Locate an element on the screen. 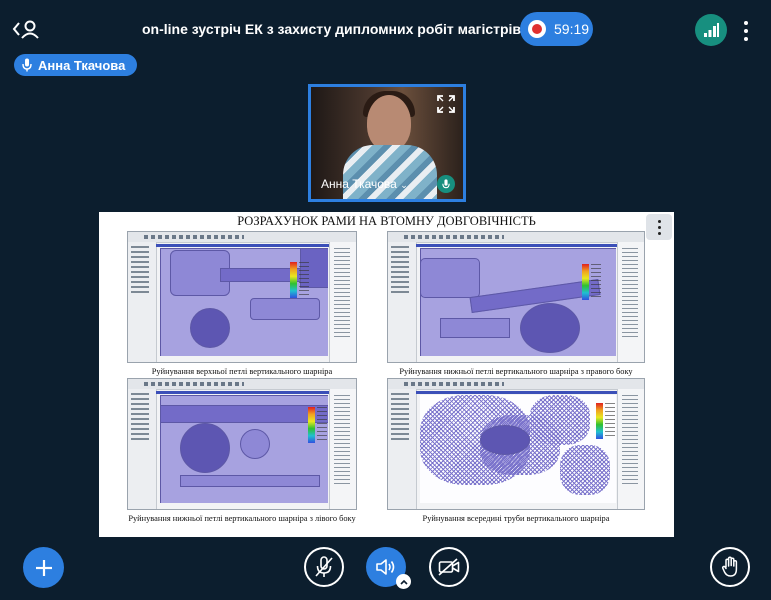  video-participant-name: Анна Ткачова ⌄ is located at coordinates (364, 184).